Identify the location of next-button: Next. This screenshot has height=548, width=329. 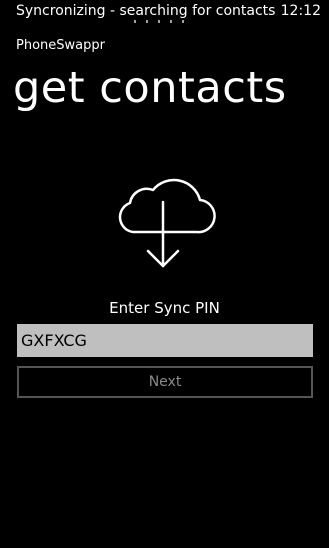
(165, 382).